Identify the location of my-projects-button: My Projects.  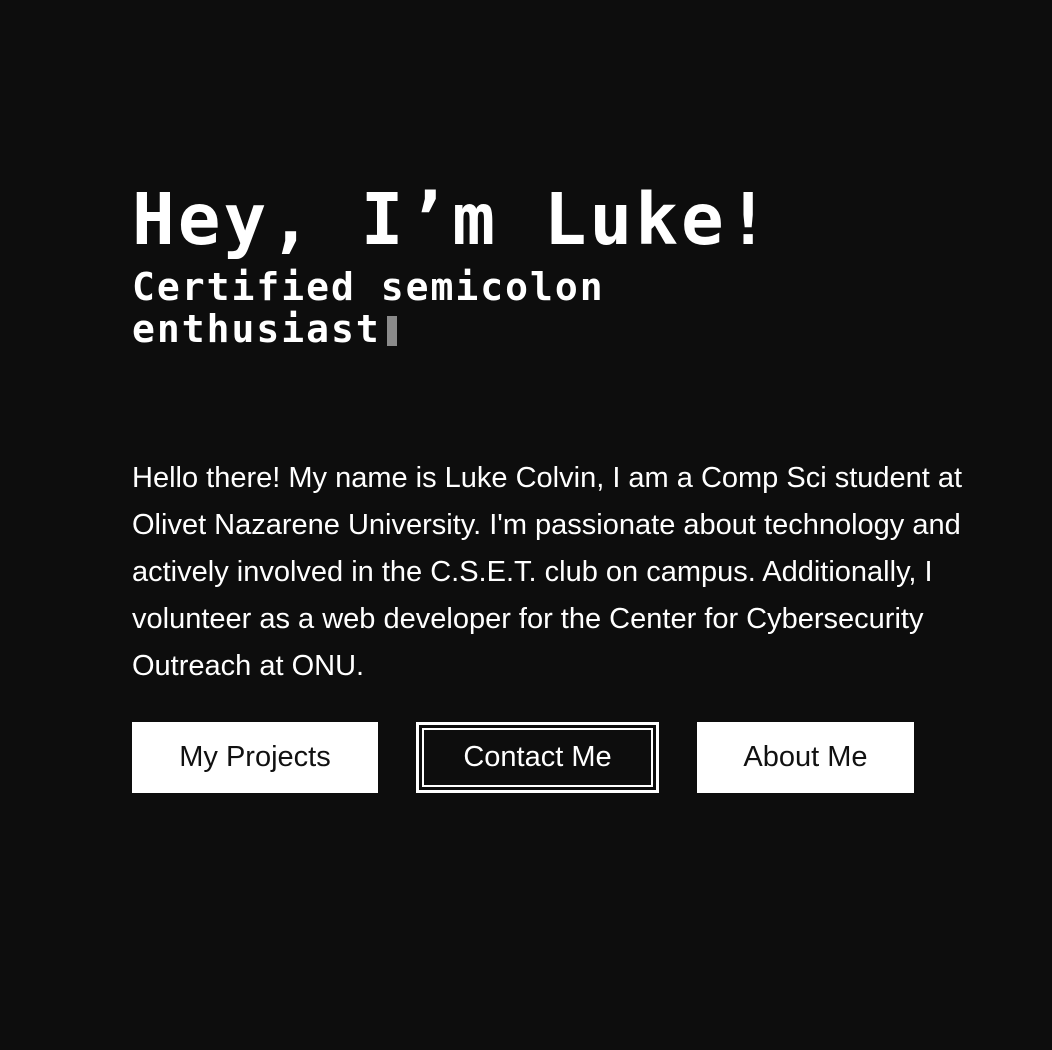
(255, 757).